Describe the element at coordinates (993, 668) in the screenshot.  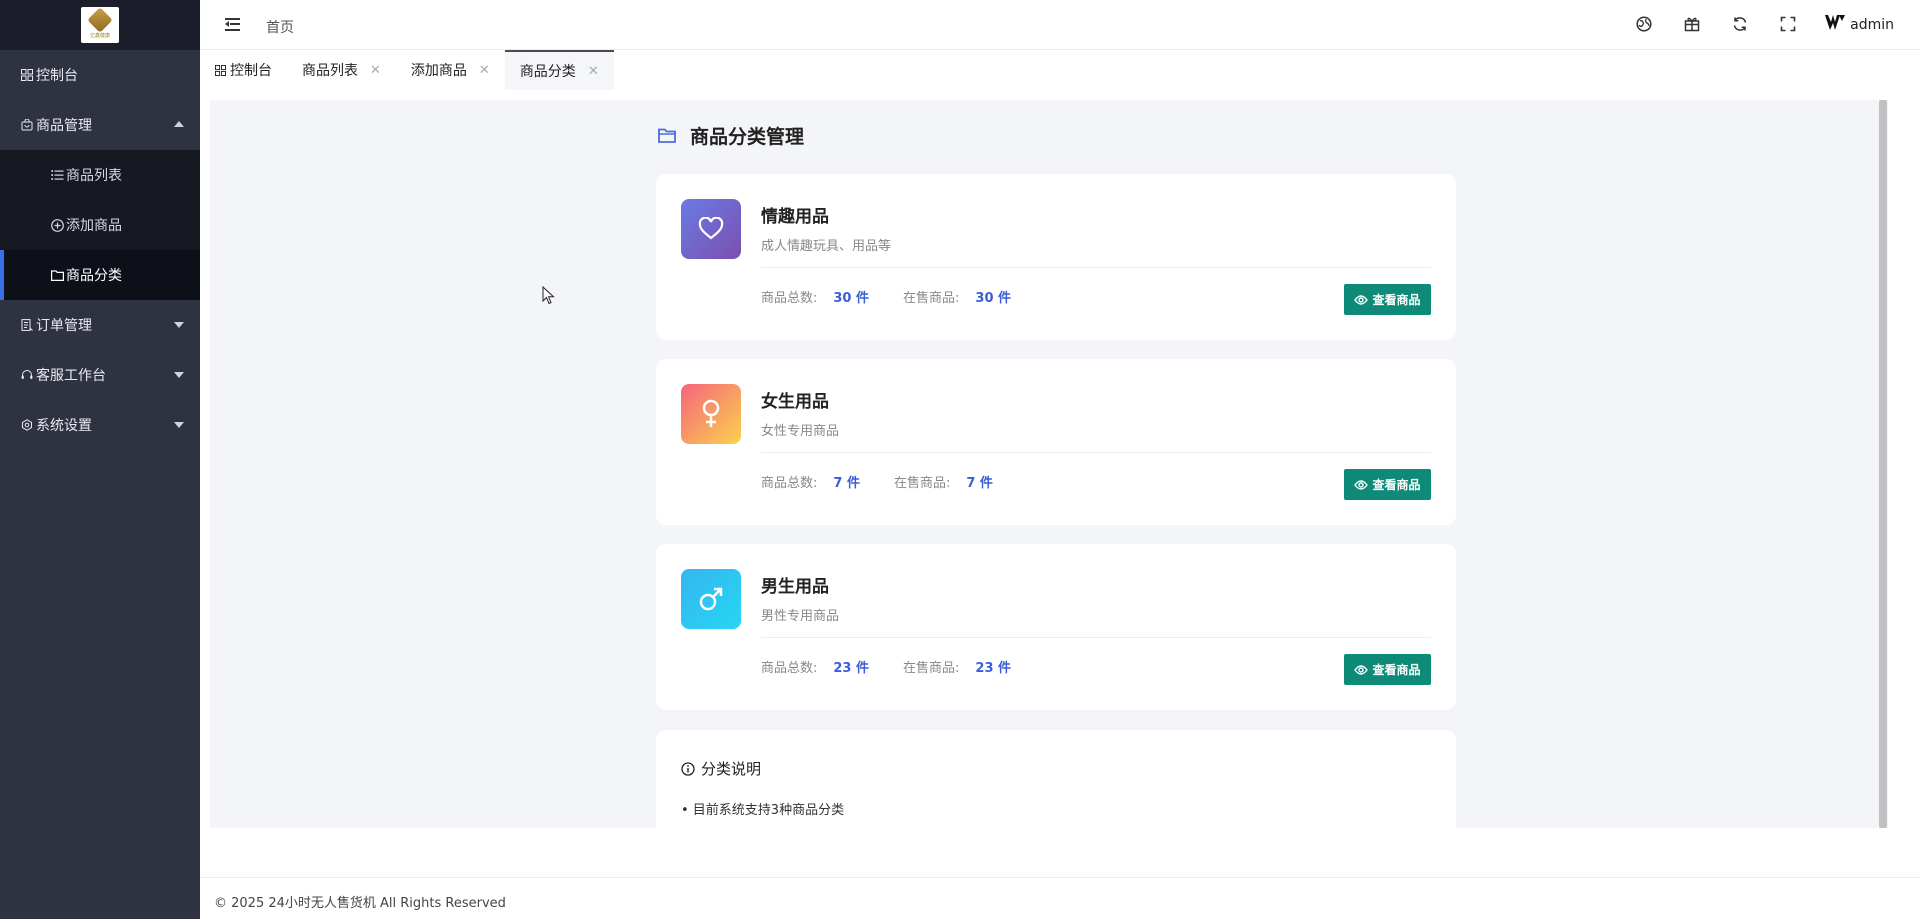
I see `on-sale-value: 23 件` at that location.